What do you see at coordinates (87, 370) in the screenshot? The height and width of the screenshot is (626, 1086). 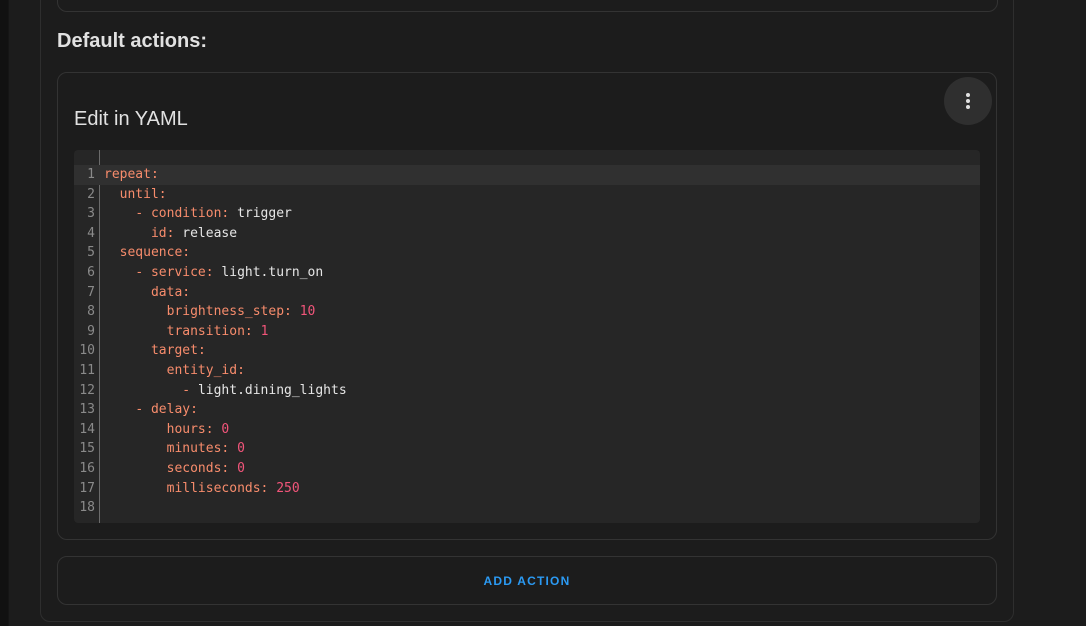 I see `line-number: 11` at bounding box center [87, 370].